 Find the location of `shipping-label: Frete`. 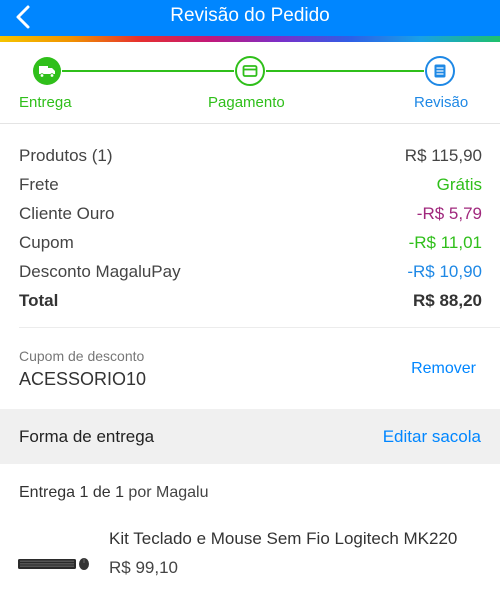

shipping-label: Frete is located at coordinates (39, 184).